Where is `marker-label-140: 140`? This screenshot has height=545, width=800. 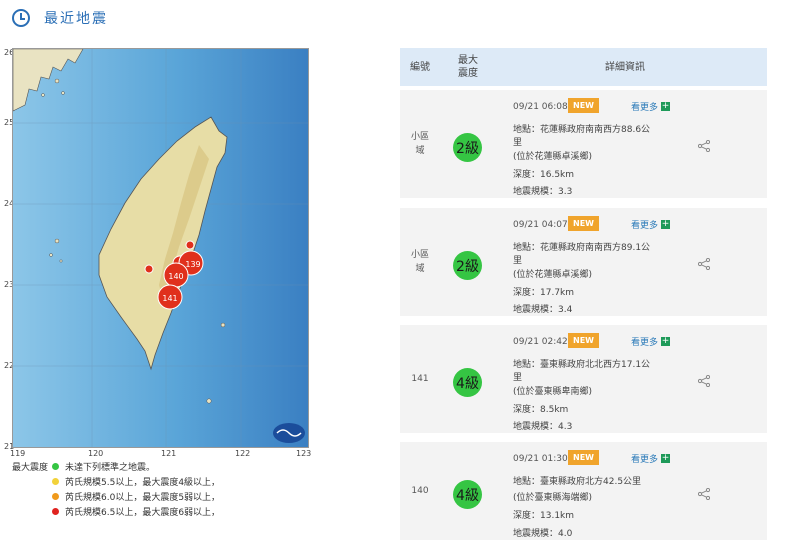 marker-label-140: 140 is located at coordinates (175, 276).